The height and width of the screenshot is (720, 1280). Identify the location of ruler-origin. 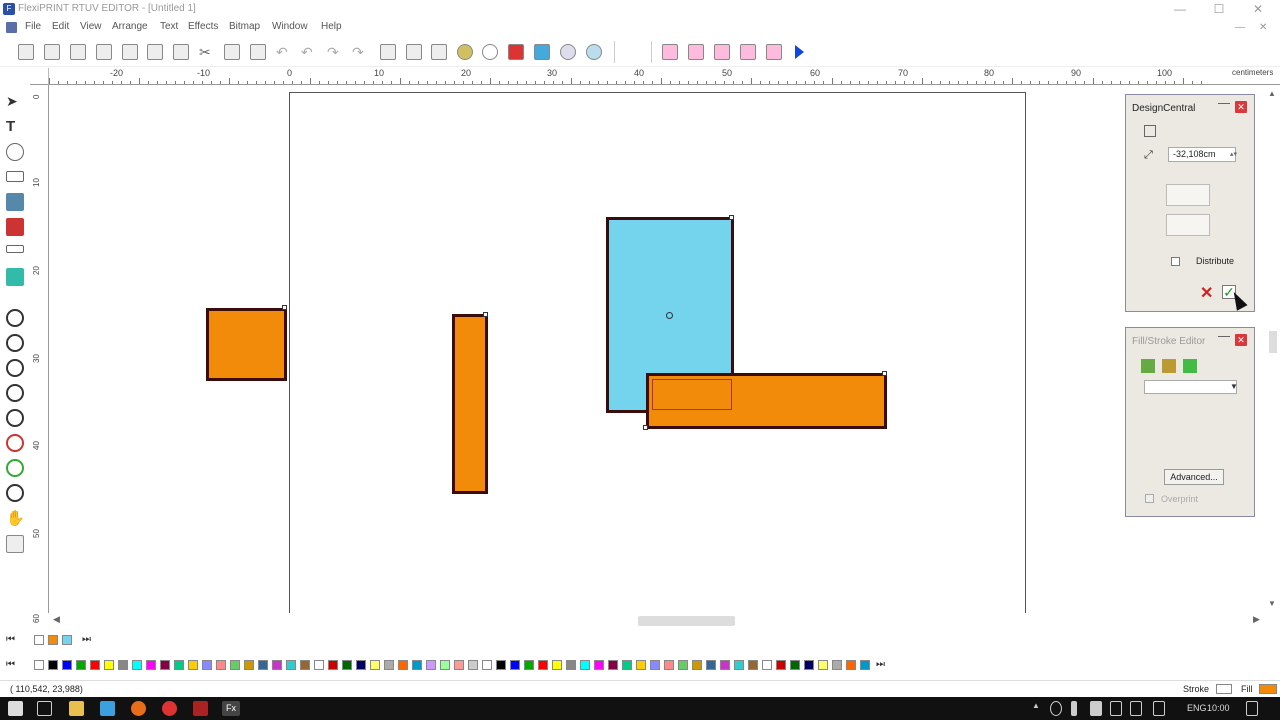
(39, 76).